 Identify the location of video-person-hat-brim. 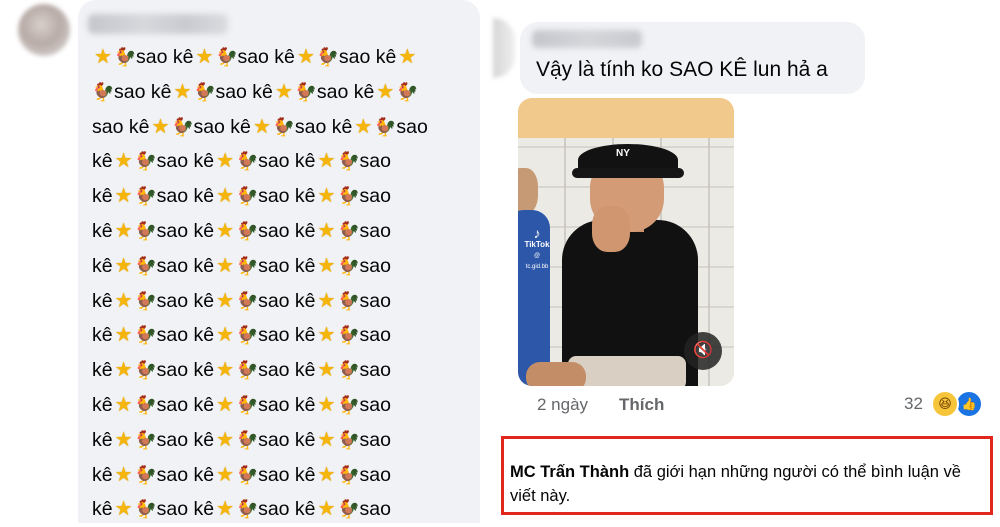
(628, 173).